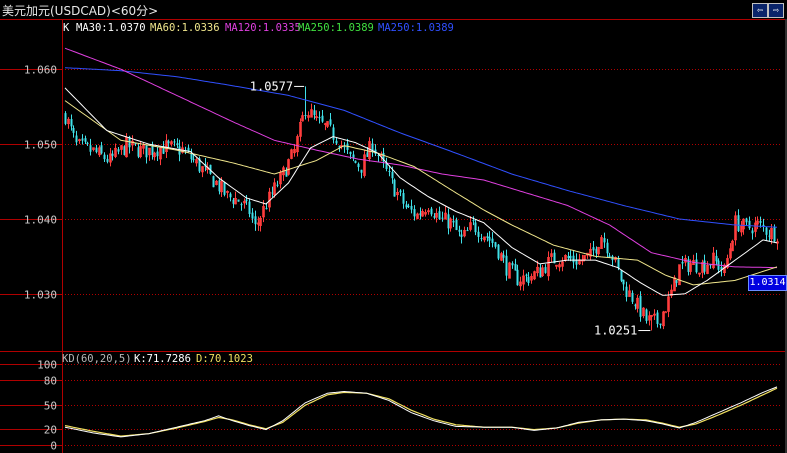  What do you see at coordinates (224, 359) in the screenshot?
I see `kd-legend-d: D:70.1023` at bounding box center [224, 359].